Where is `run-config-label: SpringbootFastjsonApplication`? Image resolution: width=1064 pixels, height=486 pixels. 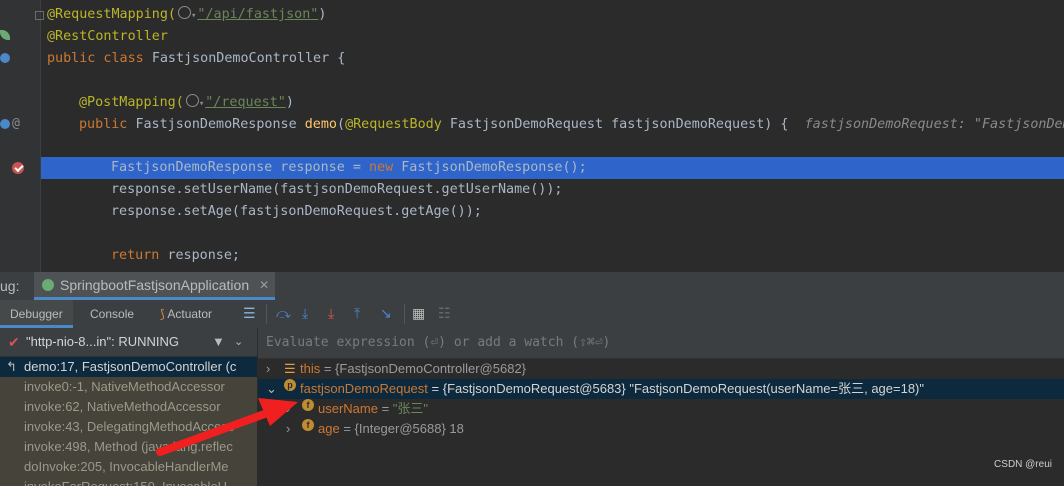 run-config-label: SpringbootFastjsonApplication is located at coordinates (155, 284).